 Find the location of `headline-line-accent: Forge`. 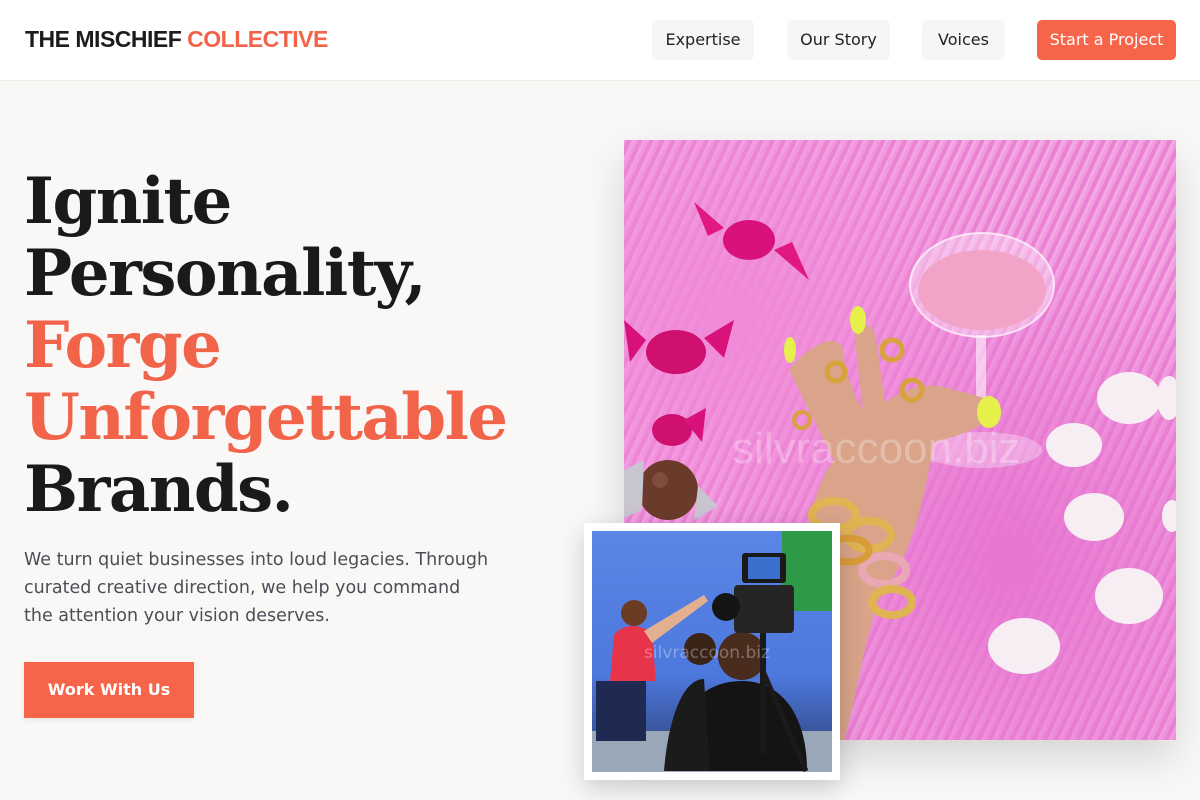

headline-line-accent: Forge is located at coordinates (123, 345).